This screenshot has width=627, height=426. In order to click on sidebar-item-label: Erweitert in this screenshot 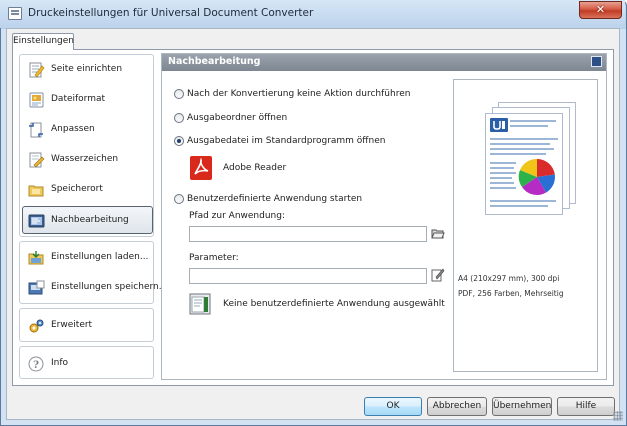, I will do `click(72, 325)`.